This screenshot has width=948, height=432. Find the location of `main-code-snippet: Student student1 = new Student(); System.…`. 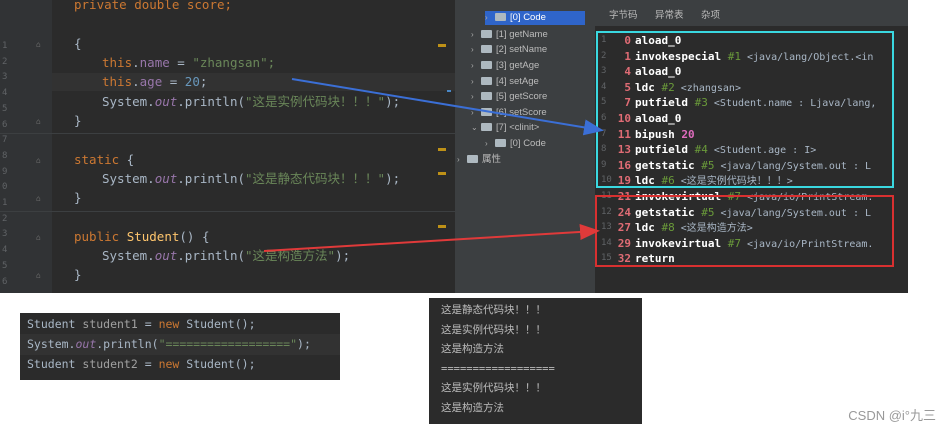

main-code-snippet: Student student1 = new Student(); System.… is located at coordinates (180, 346).